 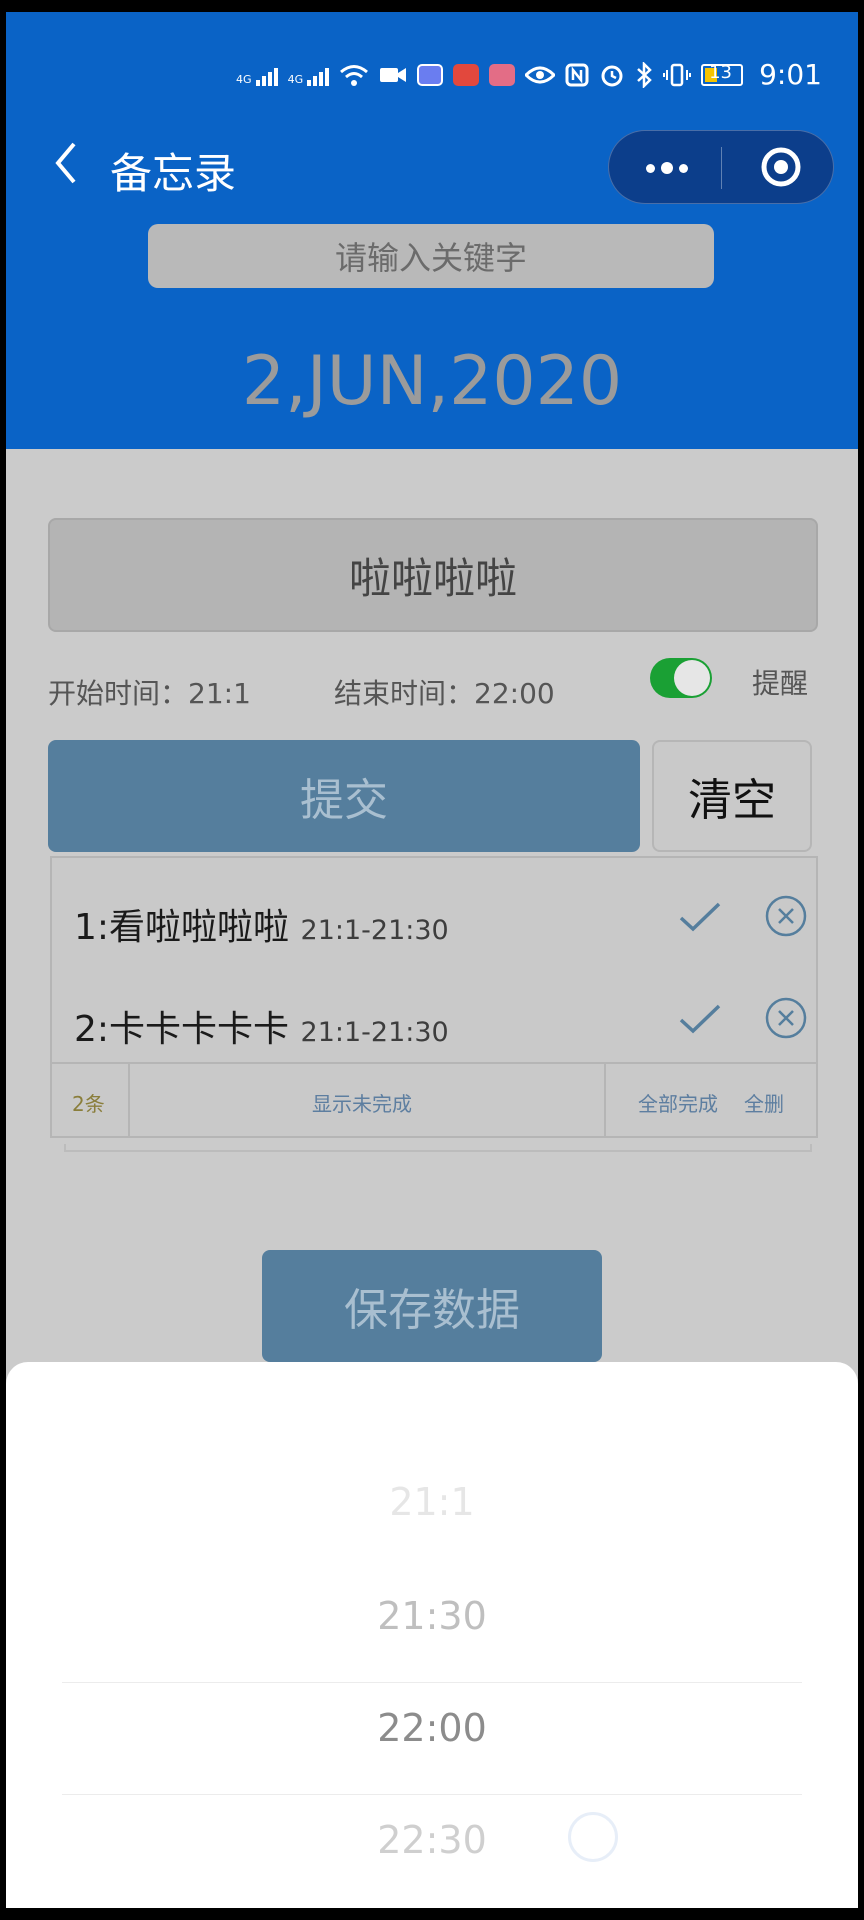 I want to click on toggle-knob, so click(x=692, y=678).